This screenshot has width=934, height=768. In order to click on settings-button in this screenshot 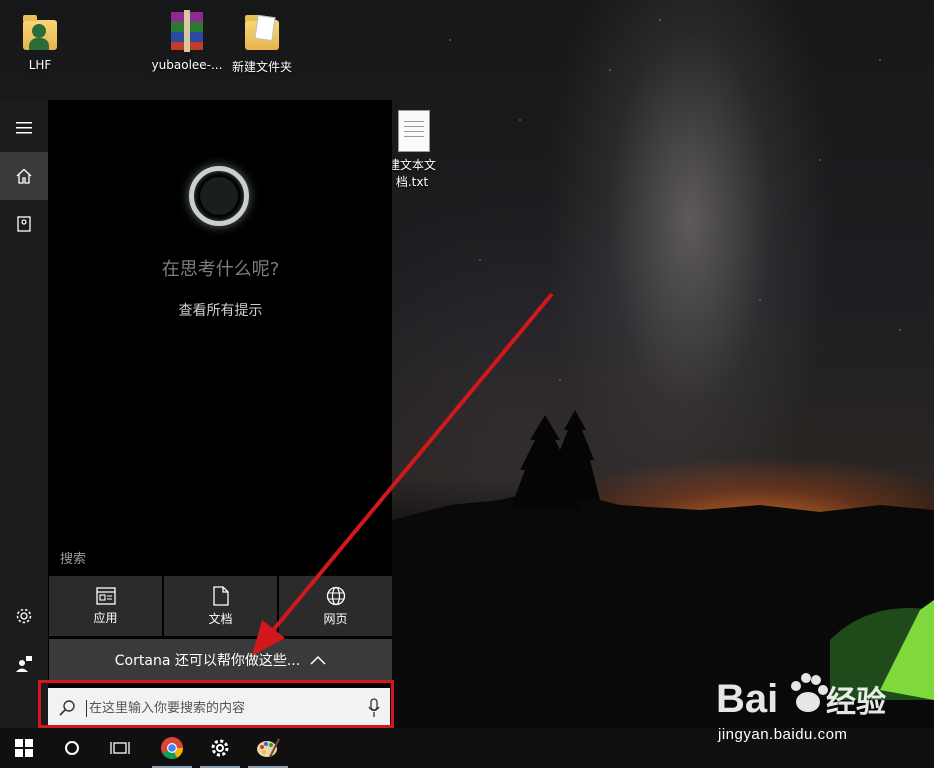, I will do `click(24, 616)`.